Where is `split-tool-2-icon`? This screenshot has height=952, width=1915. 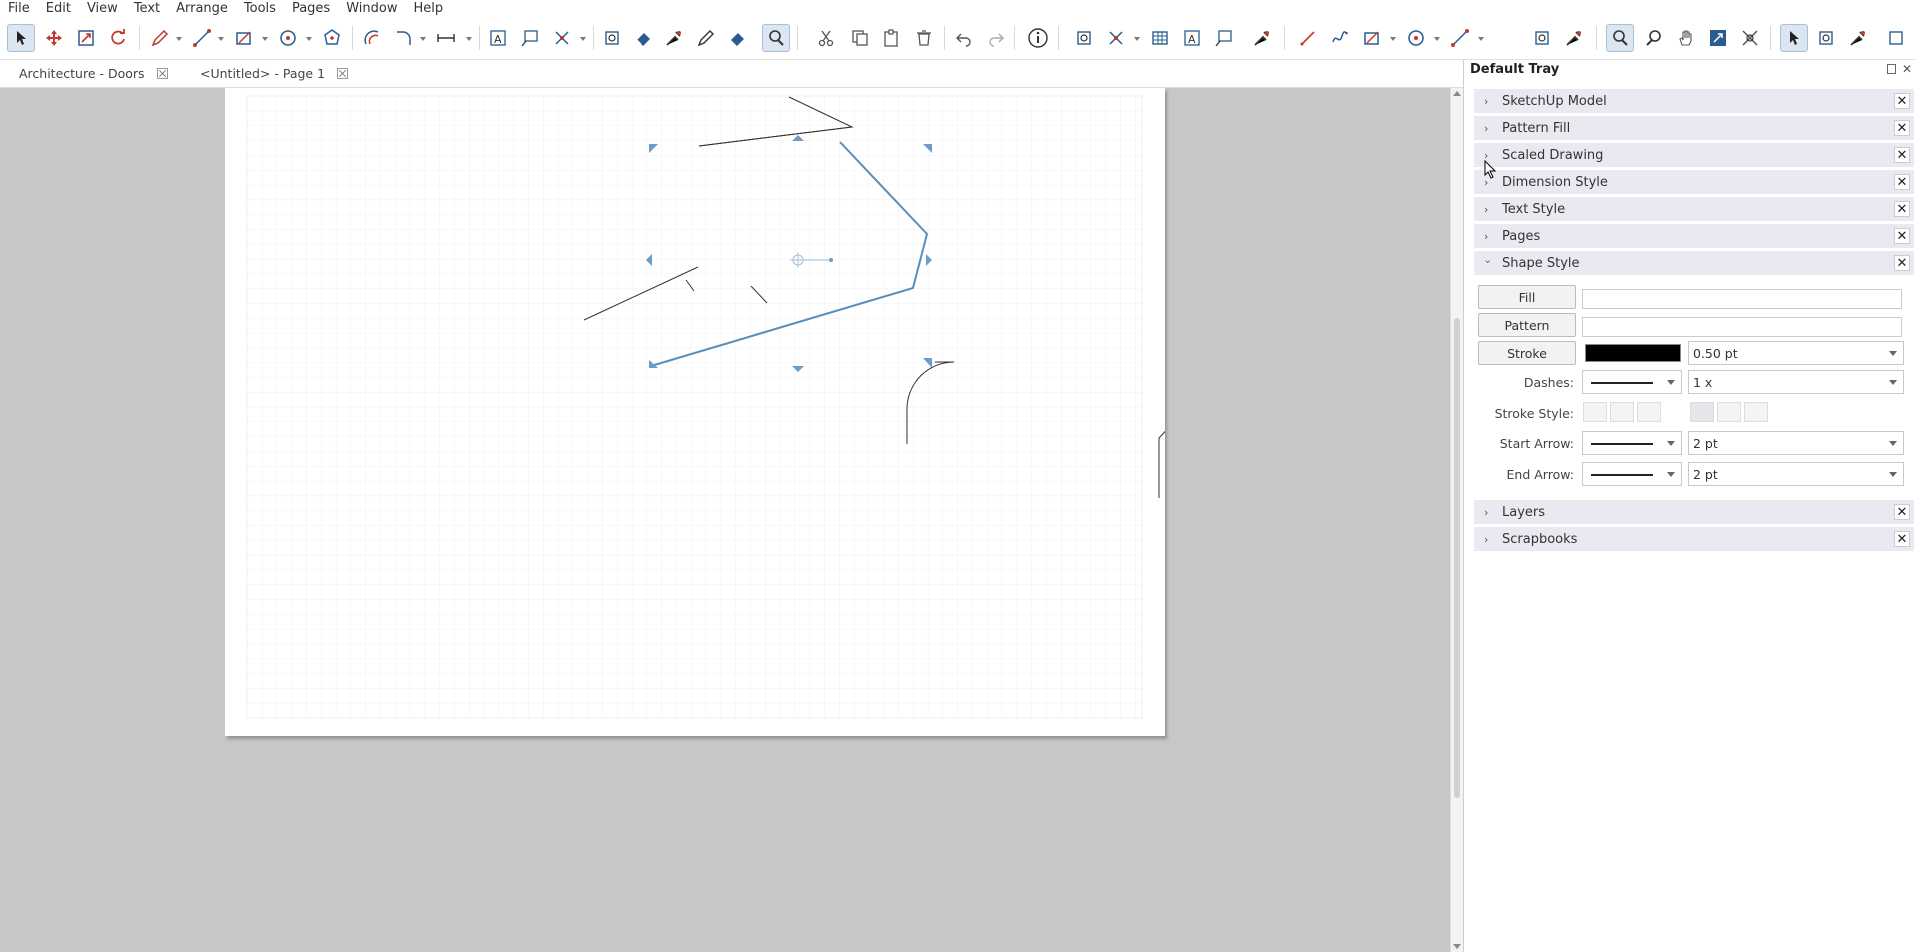
split-tool-2-icon is located at coordinates (1116, 38).